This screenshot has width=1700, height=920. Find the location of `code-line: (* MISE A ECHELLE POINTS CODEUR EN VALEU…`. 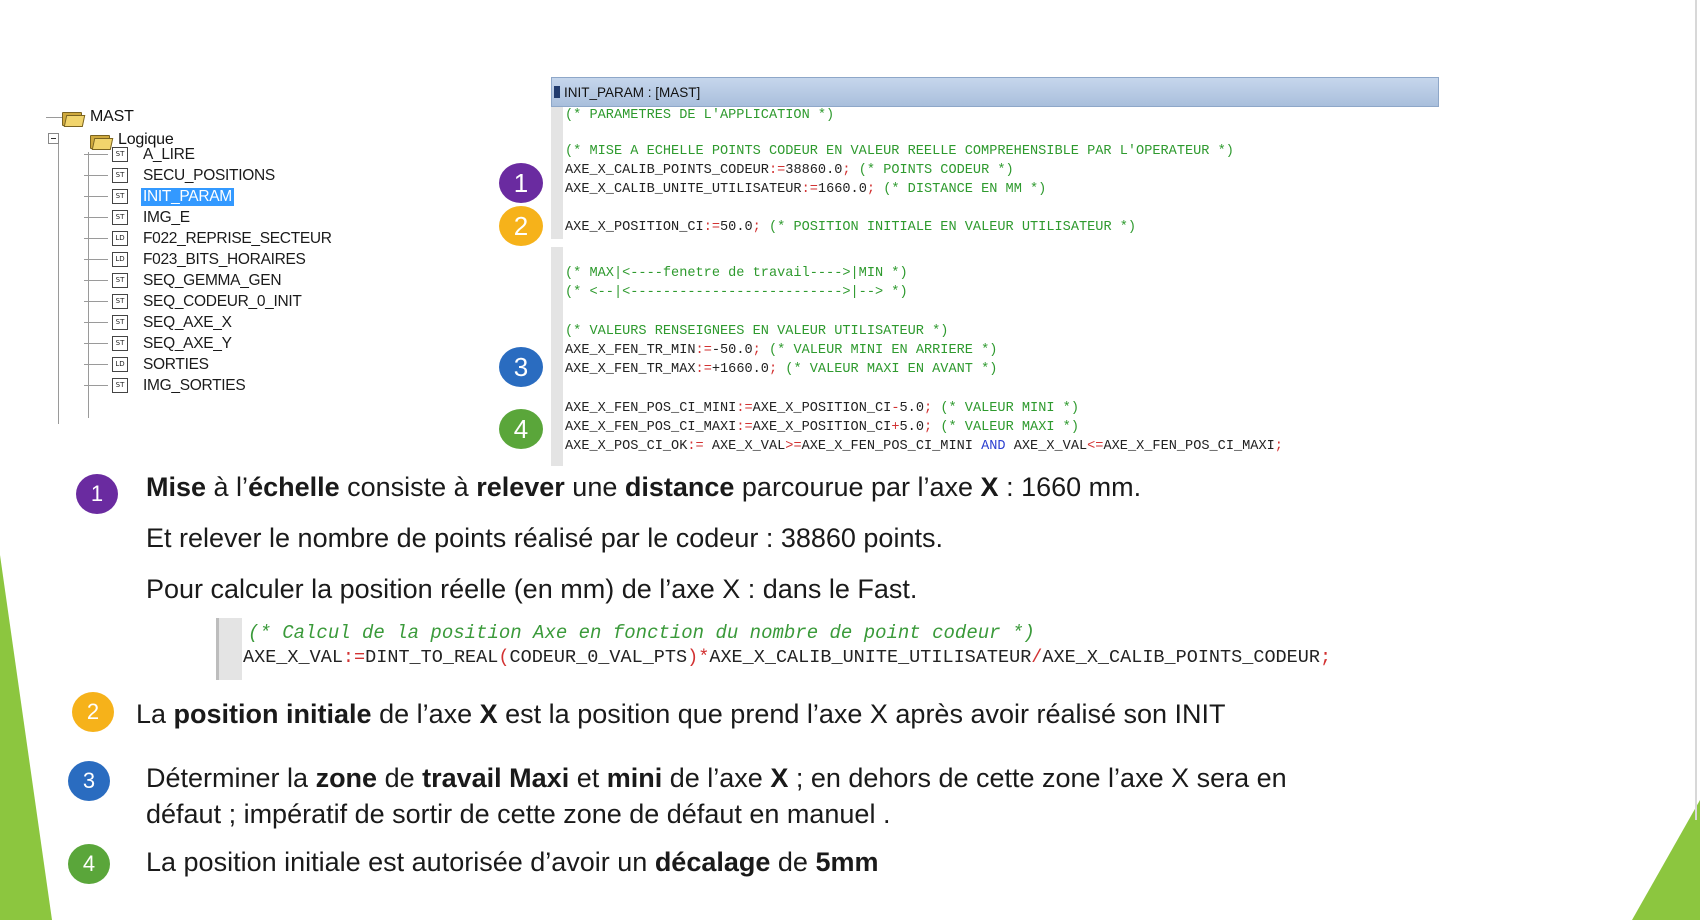

code-line: (* MISE A ECHELLE POINTS CODEUR EN VALEU… is located at coordinates (899, 151).